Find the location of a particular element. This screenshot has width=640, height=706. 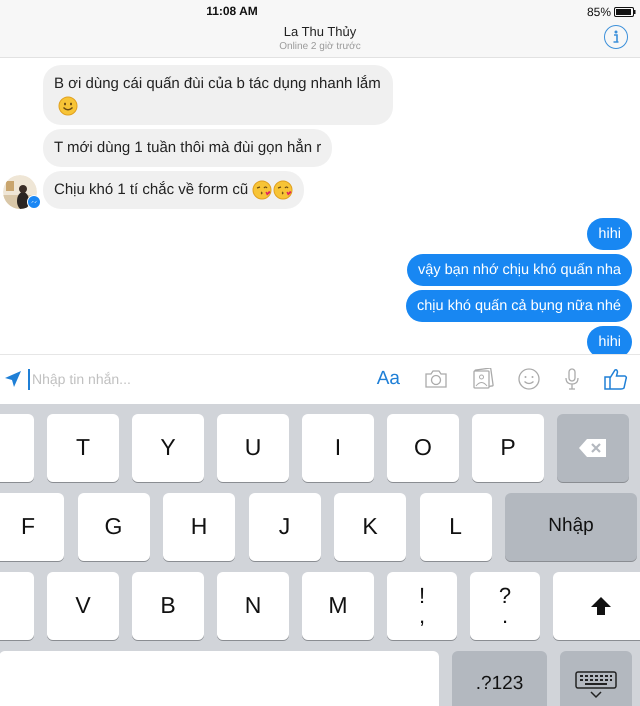

contact-status: Online 2 giờ trước is located at coordinates (320, 47).